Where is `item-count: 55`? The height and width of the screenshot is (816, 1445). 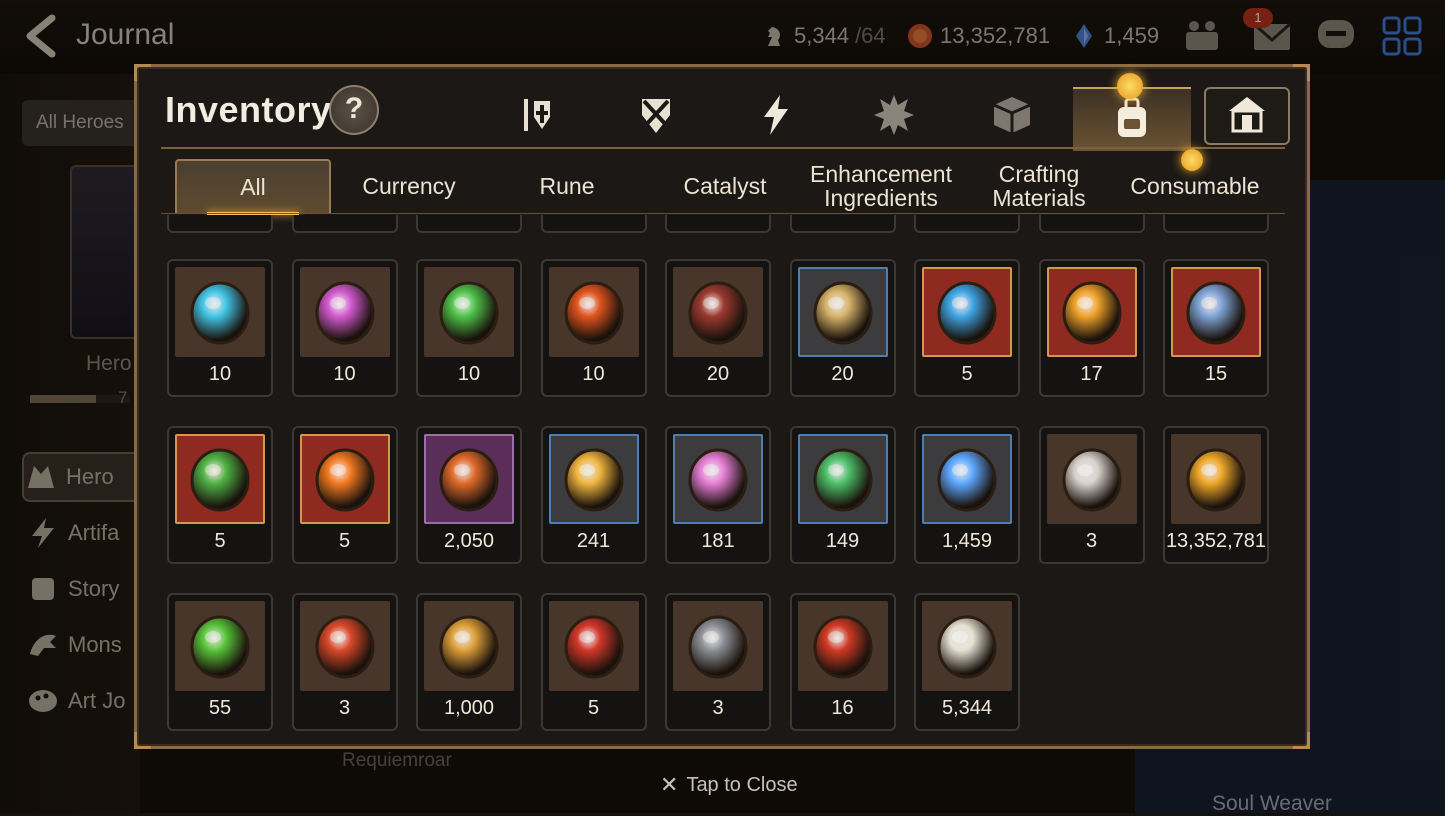
item-count: 55 is located at coordinates (220, 708).